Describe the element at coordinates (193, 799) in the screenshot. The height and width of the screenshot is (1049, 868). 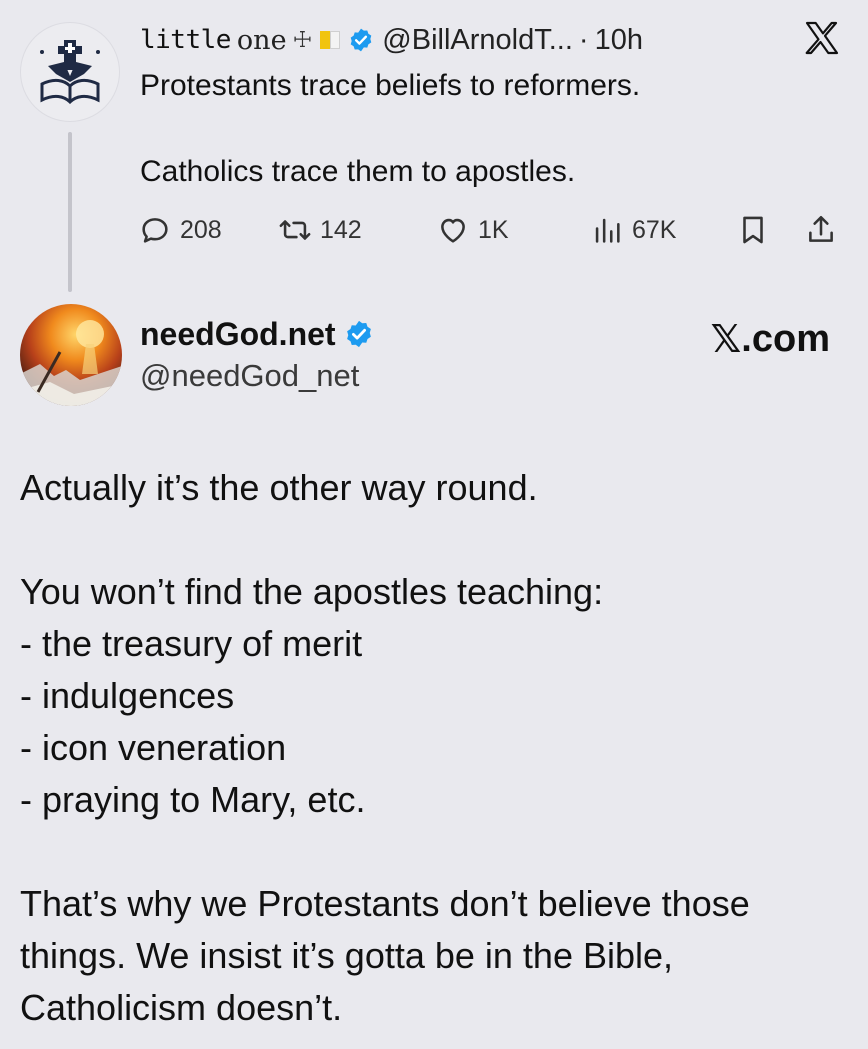
I see `list-item: - praying to Mary, etc.` at that location.